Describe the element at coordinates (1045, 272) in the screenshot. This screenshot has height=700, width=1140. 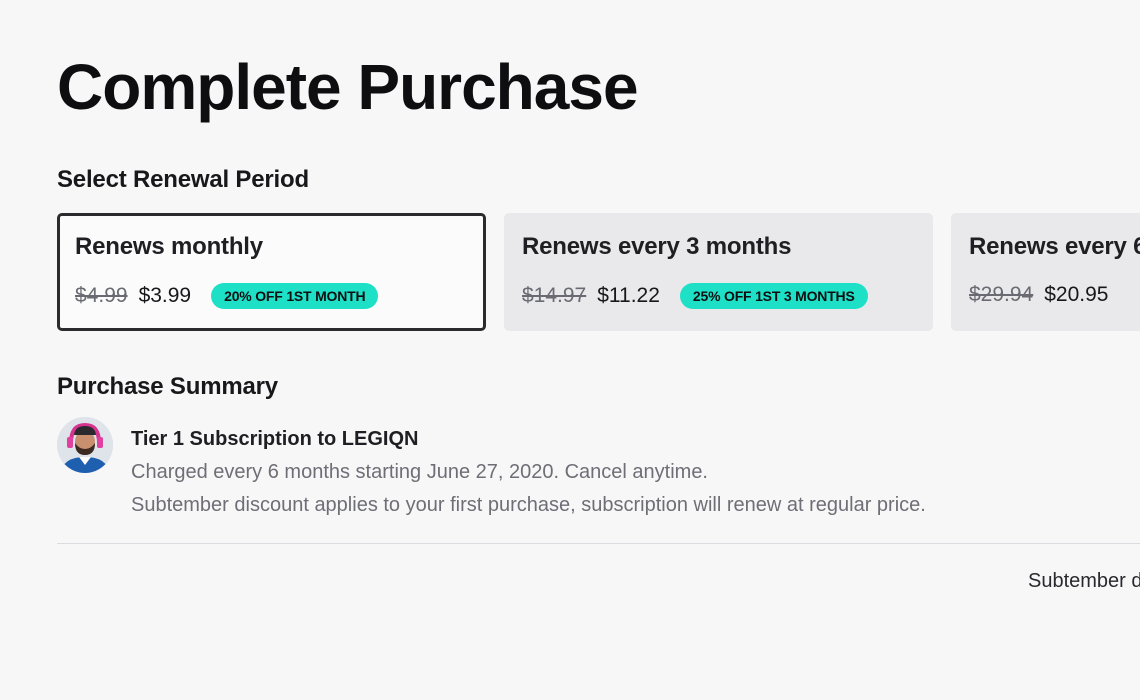
I see `plan-6-months: Renews every 6 months $29.94 $20.95` at that location.